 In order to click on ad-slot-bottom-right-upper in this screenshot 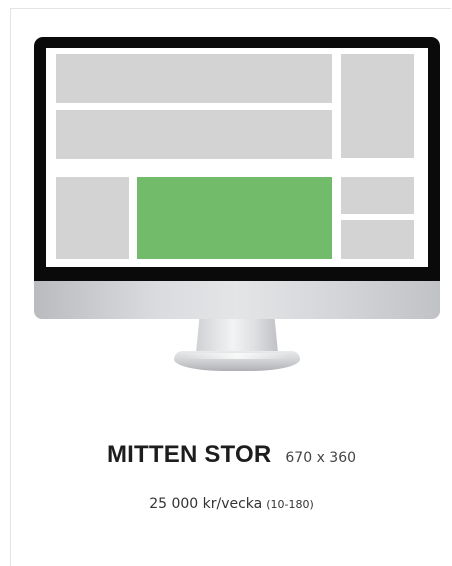, I will do `click(377, 195)`.